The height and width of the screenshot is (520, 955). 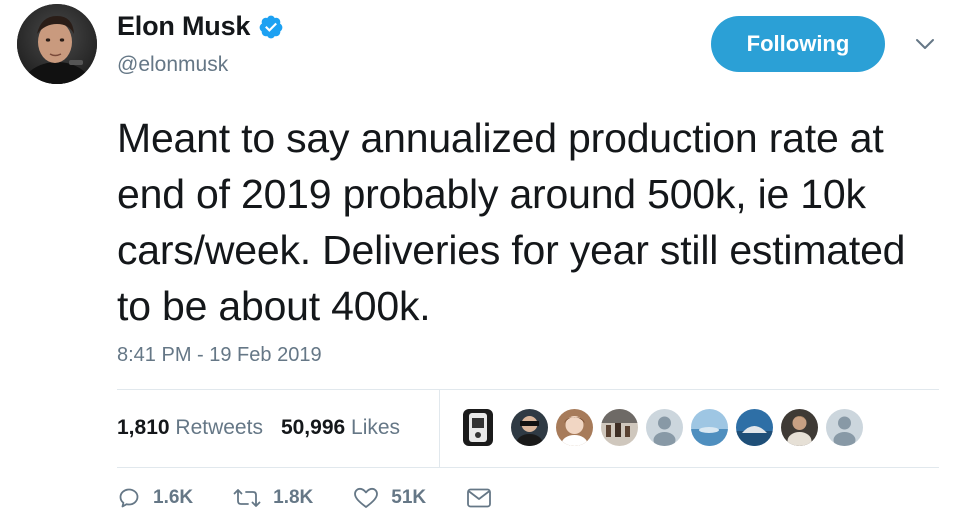 What do you see at coordinates (293, 497) in the screenshot?
I see `retweet-count: 1.8K` at bounding box center [293, 497].